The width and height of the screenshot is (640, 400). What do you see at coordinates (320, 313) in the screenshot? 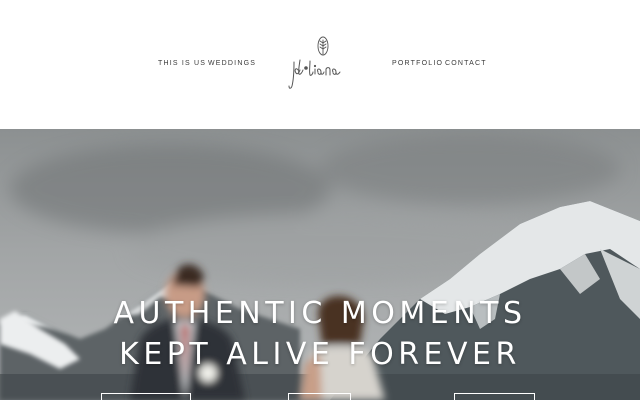
I see `hero-headline-line1: AUTHENTIC MOMENTS` at bounding box center [320, 313].